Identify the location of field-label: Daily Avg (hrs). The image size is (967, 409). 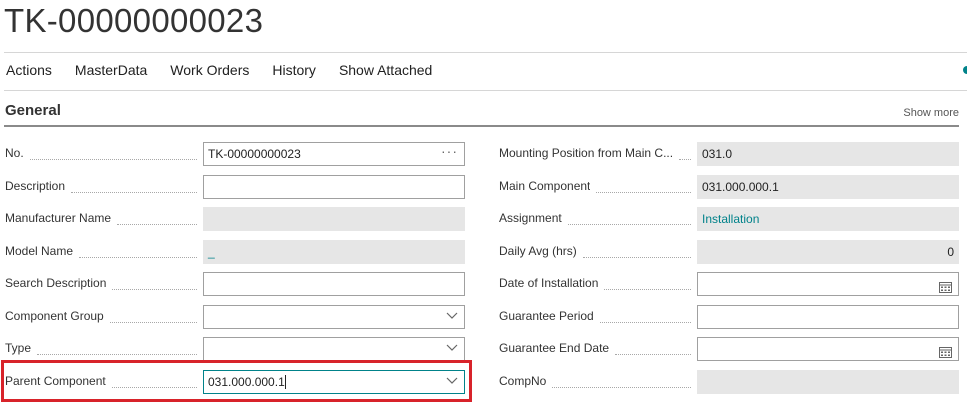
(538, 250).